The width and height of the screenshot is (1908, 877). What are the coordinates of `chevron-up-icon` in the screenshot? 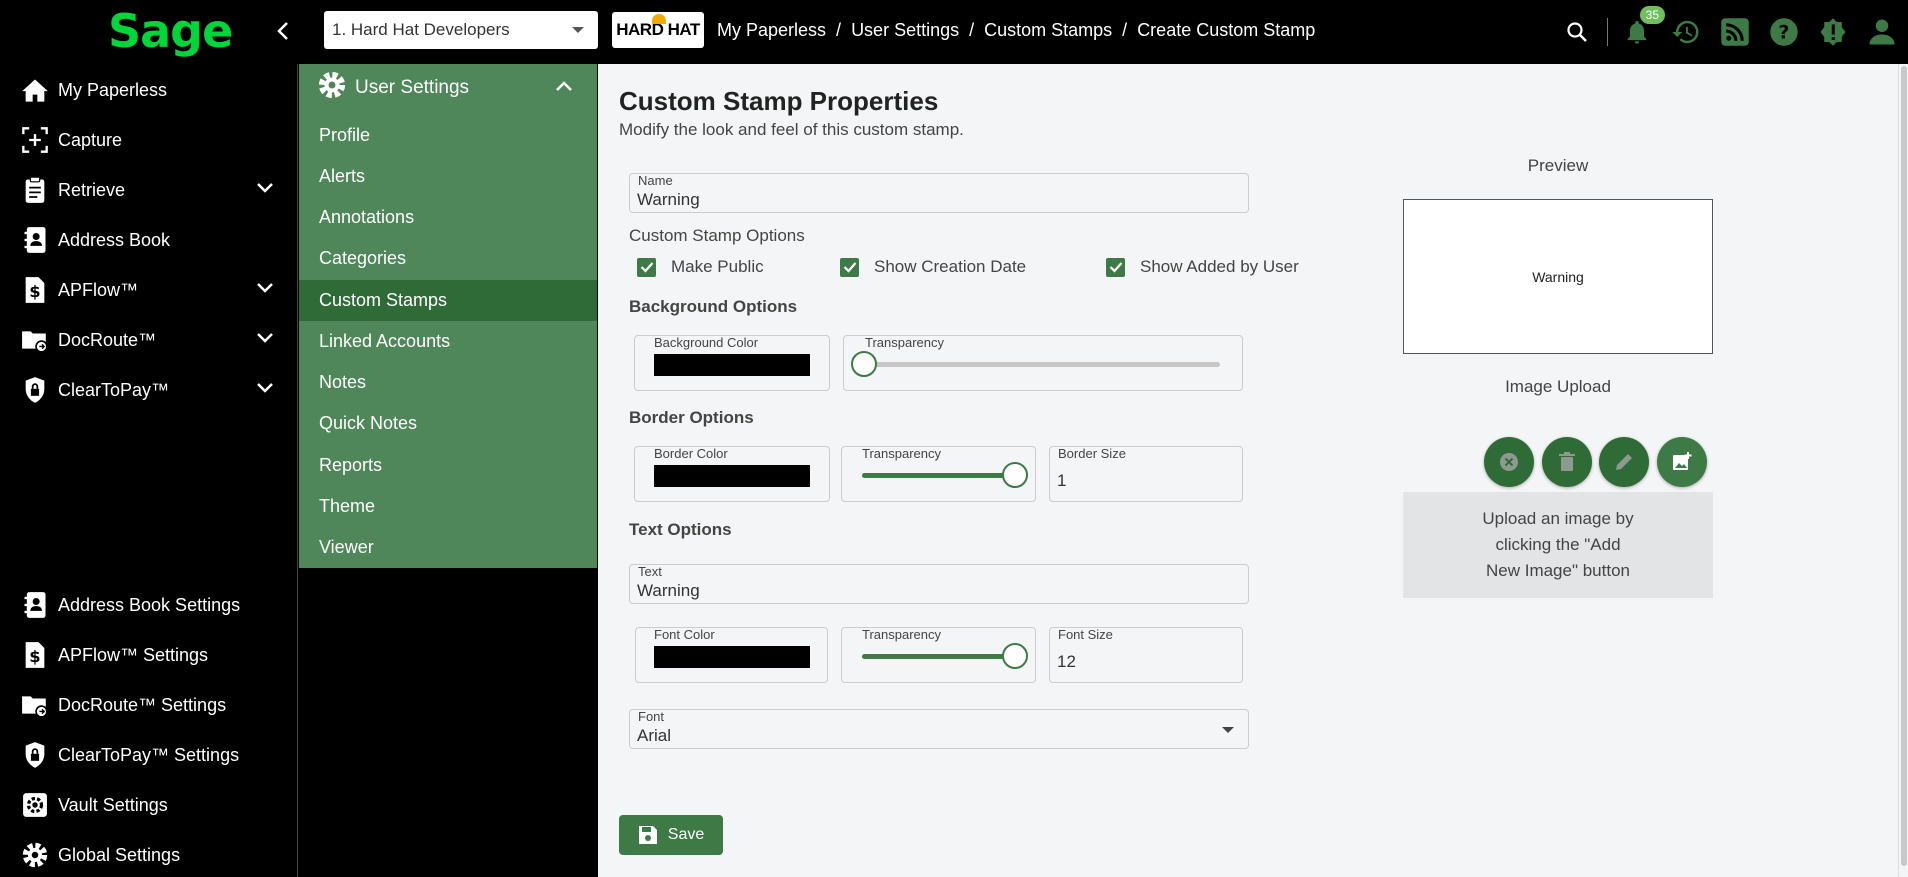 It's located at (564, 86).